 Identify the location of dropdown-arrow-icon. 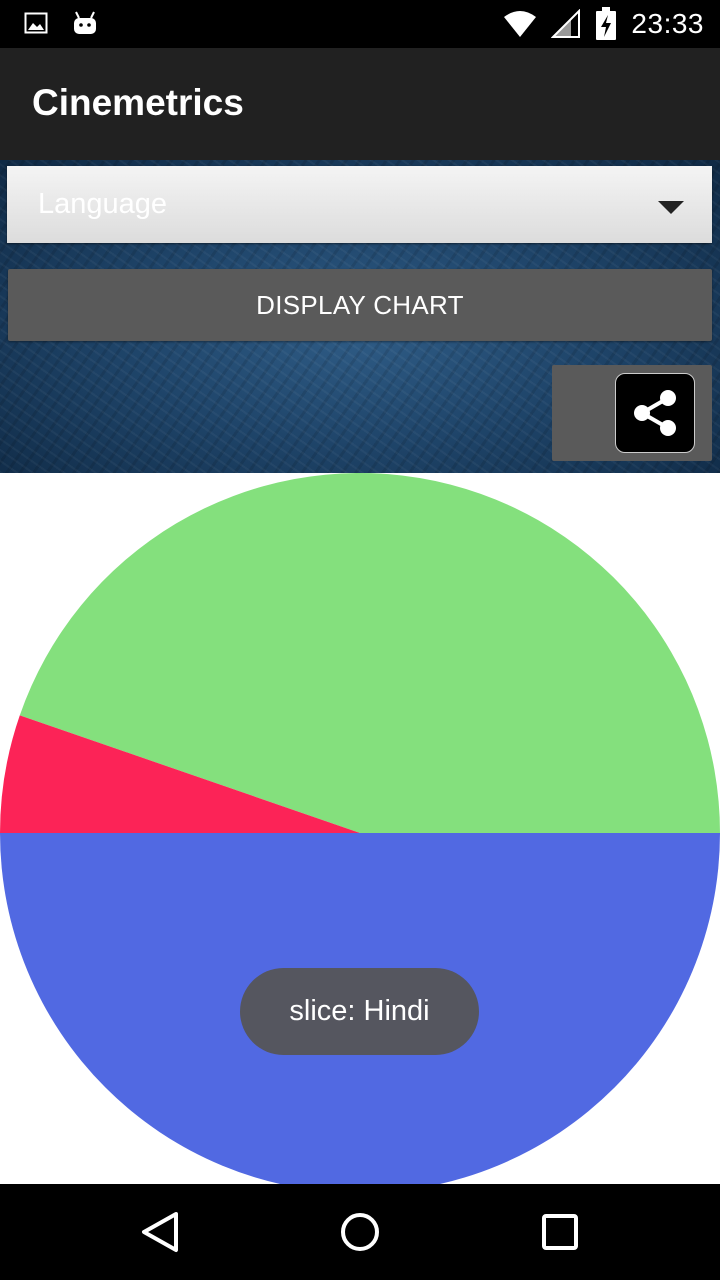
(671, 207).